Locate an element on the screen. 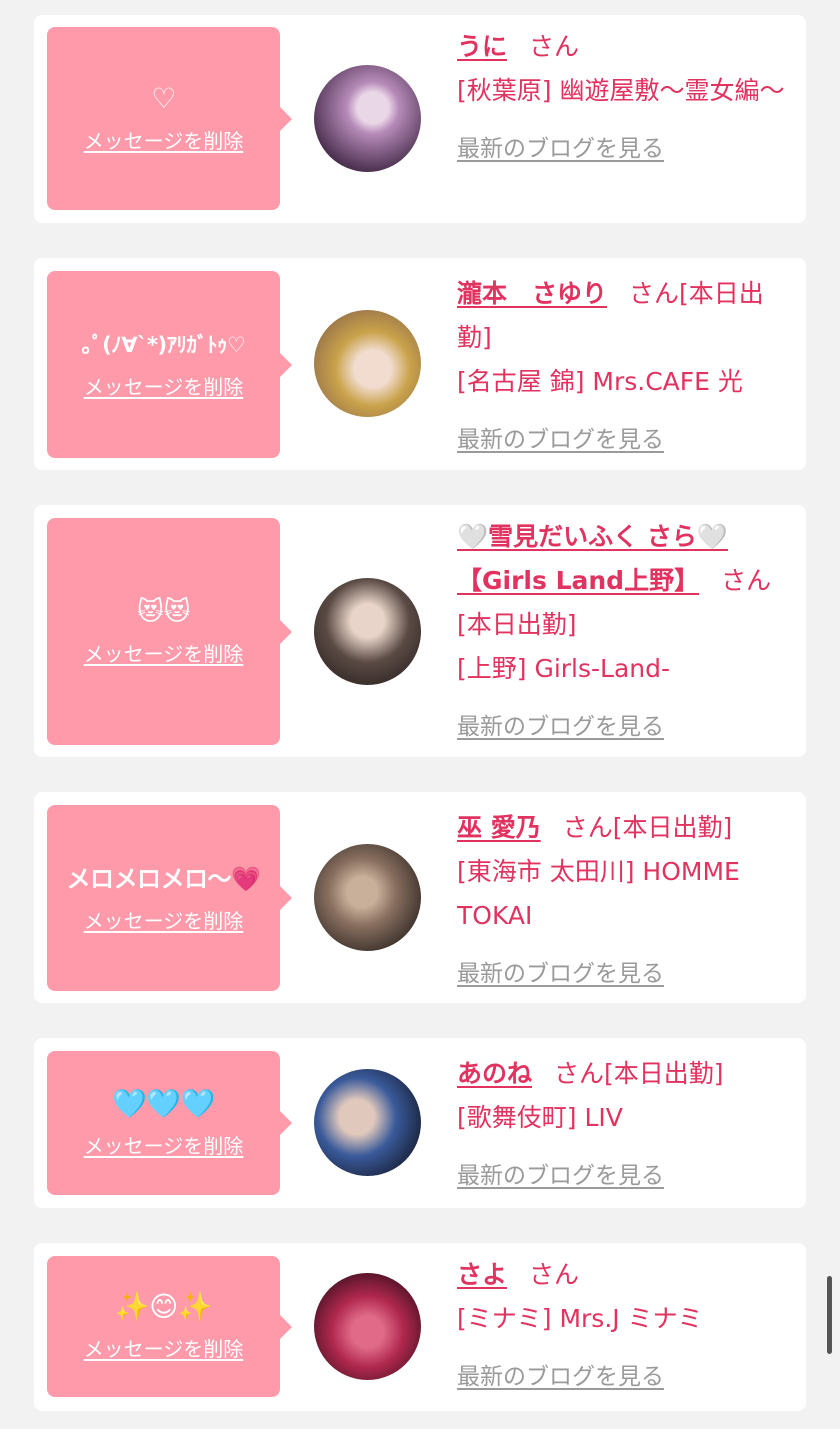 The image size is (840, 1429). shop-text: [秋葉原] 幽遊屋敷～霊女編～ is located at coordinates (621, 90).